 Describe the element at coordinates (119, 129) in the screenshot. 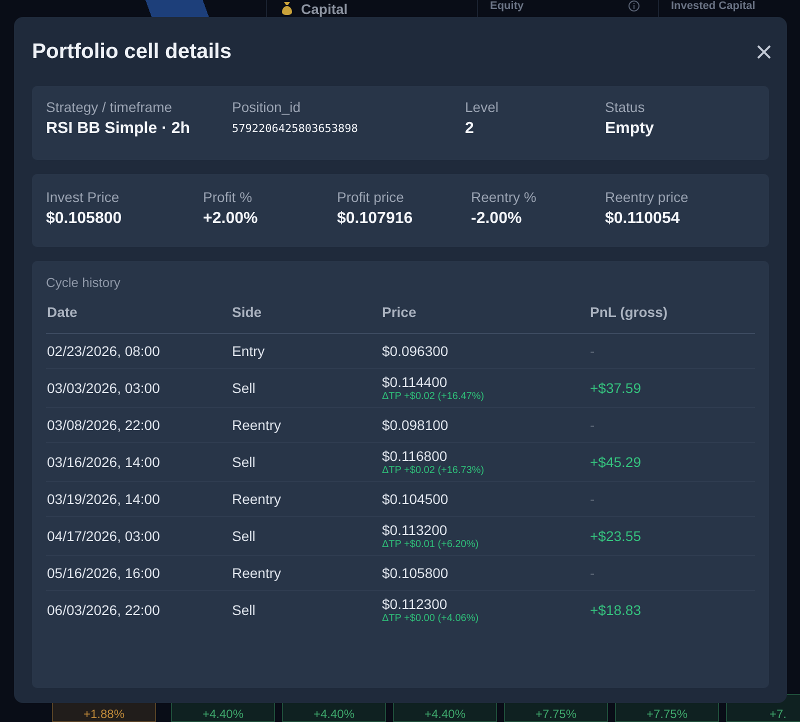

I see `field-value: RSI BB Simple · 2h` at that location.